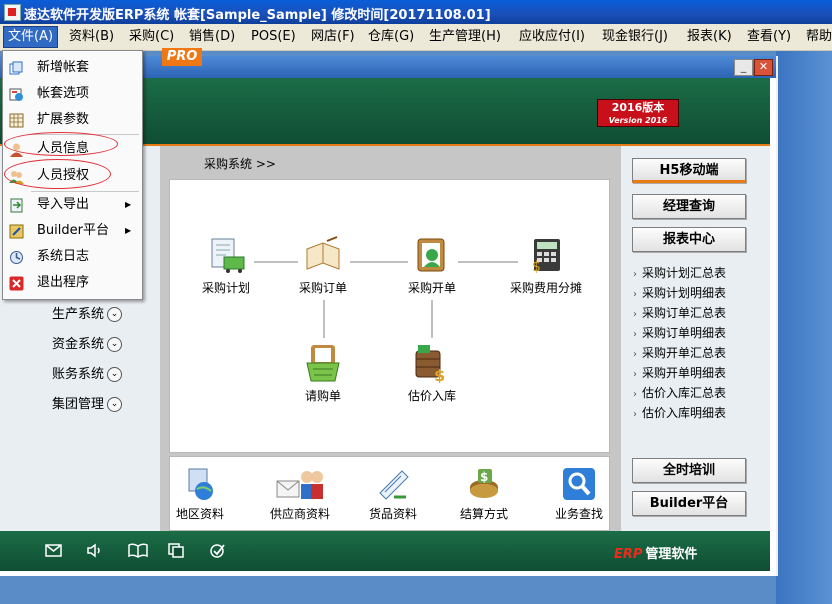 The height and width of the screenshot is (604, 832). Describe the element at coordinates (16, 93) in the screenshot. I see `book-options-icon` at that location.